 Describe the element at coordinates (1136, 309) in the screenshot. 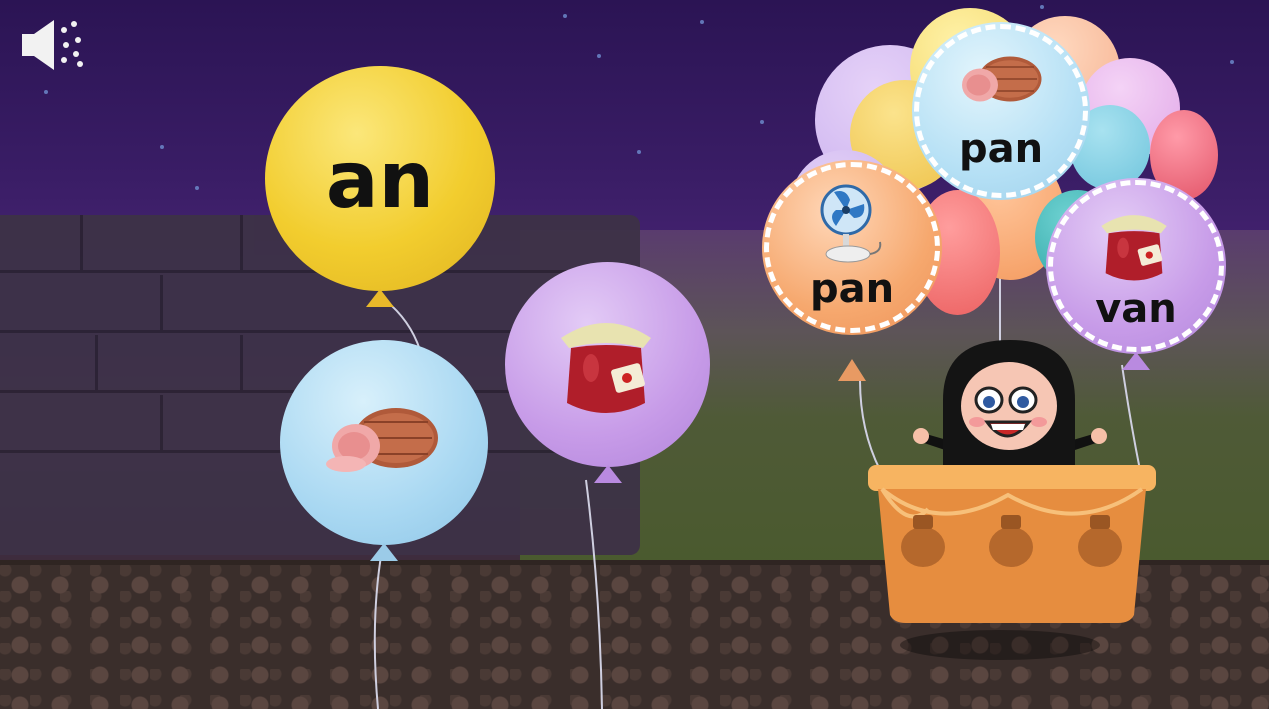

I see `balloon-word-label: van` at that location.